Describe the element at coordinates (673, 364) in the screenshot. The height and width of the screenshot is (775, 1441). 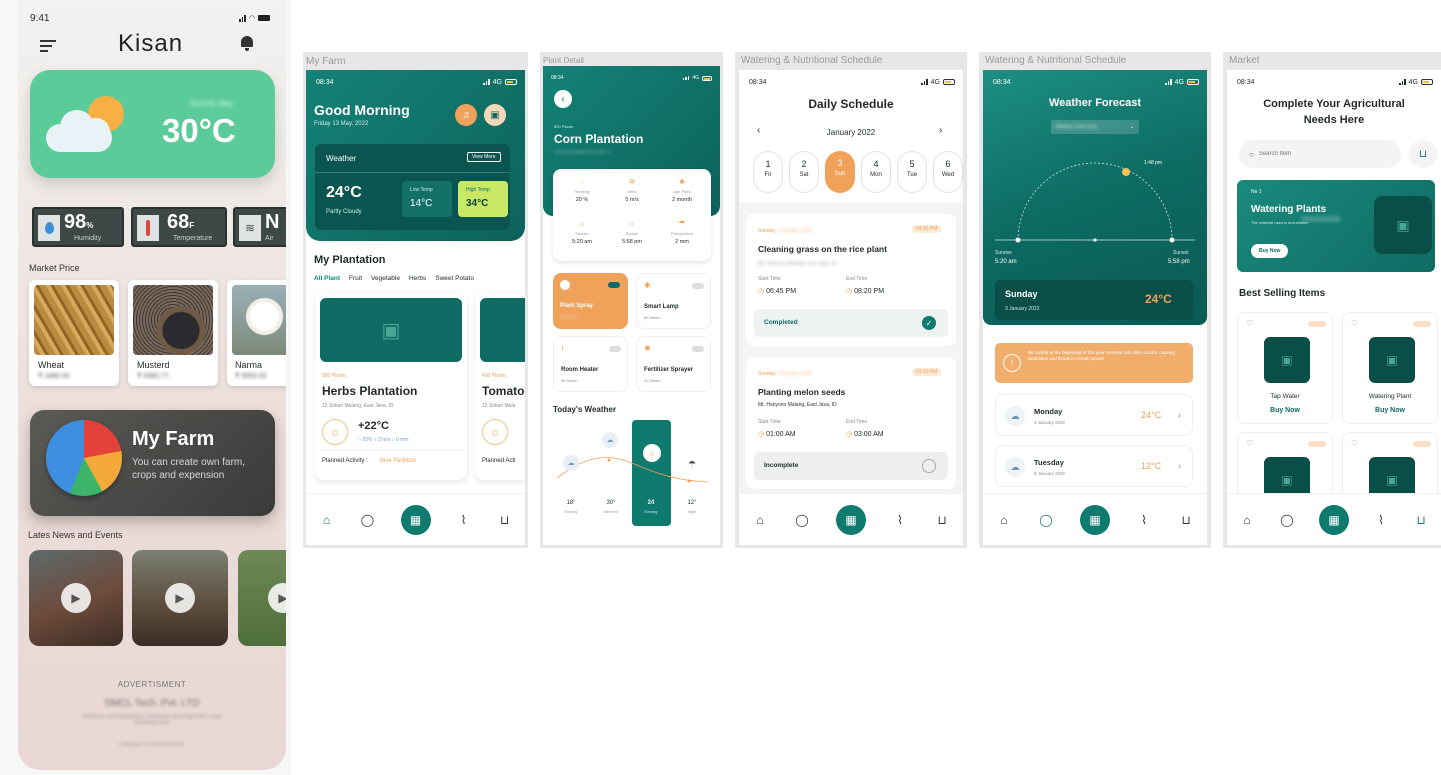
I see `device-fertilizer-sprayer: ✺ Fertilizer Sprayer 1h 30min` at that location.